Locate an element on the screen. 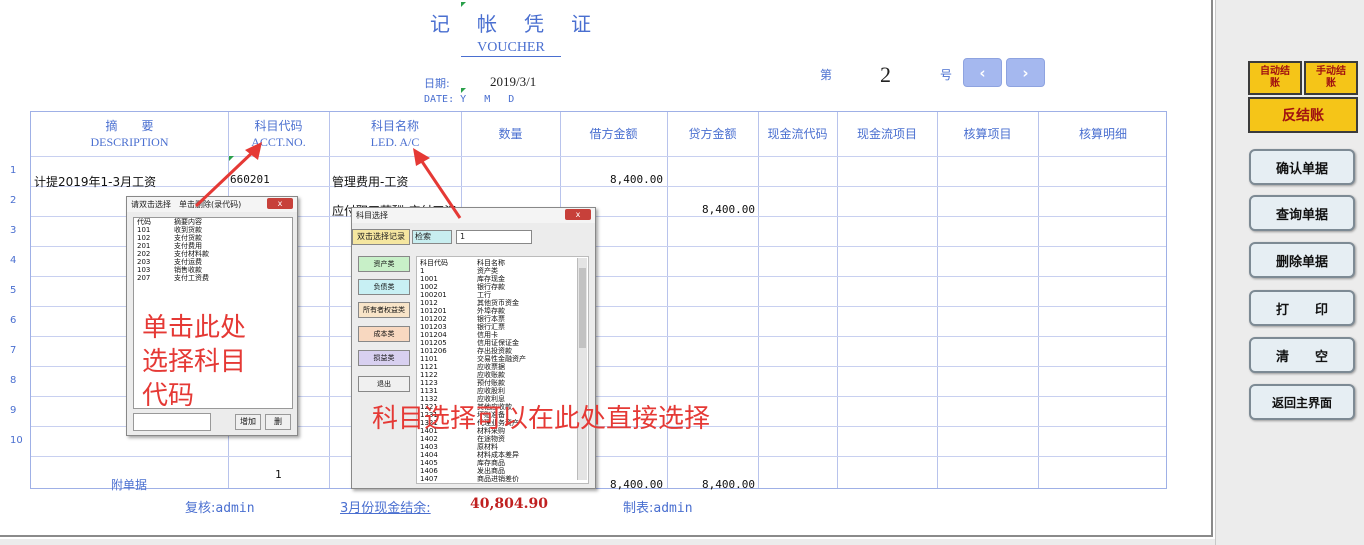 This screenshot has width=1364, height=545. list-item: 1404 材料成本差异 is located at coordinates (502, 455).